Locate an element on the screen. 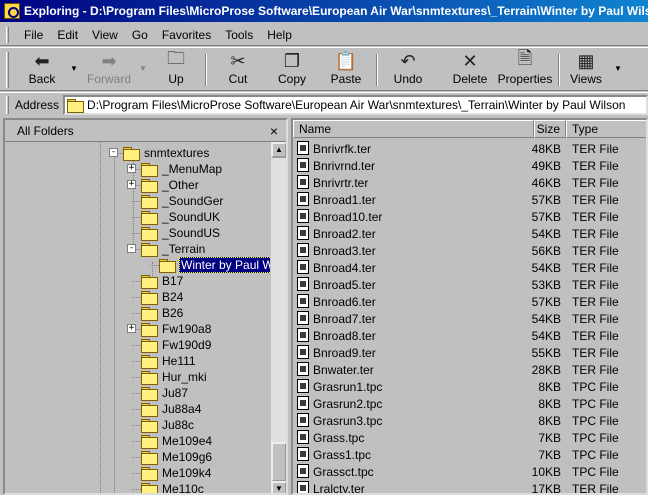  tree-item: Me109k4 is located at coordinates (176, 473).